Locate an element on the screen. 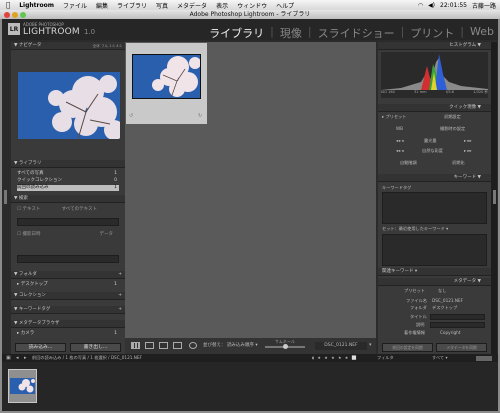  library-item-quick-collection: クイックコレクション 0 is located at coordinates (68, 181).